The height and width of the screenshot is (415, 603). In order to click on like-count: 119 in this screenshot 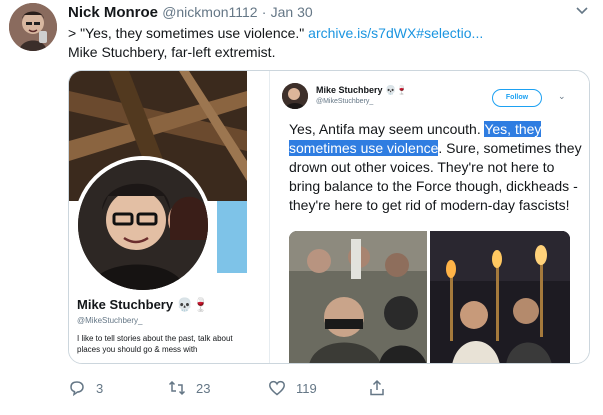, I will do `click(306, 388)`.